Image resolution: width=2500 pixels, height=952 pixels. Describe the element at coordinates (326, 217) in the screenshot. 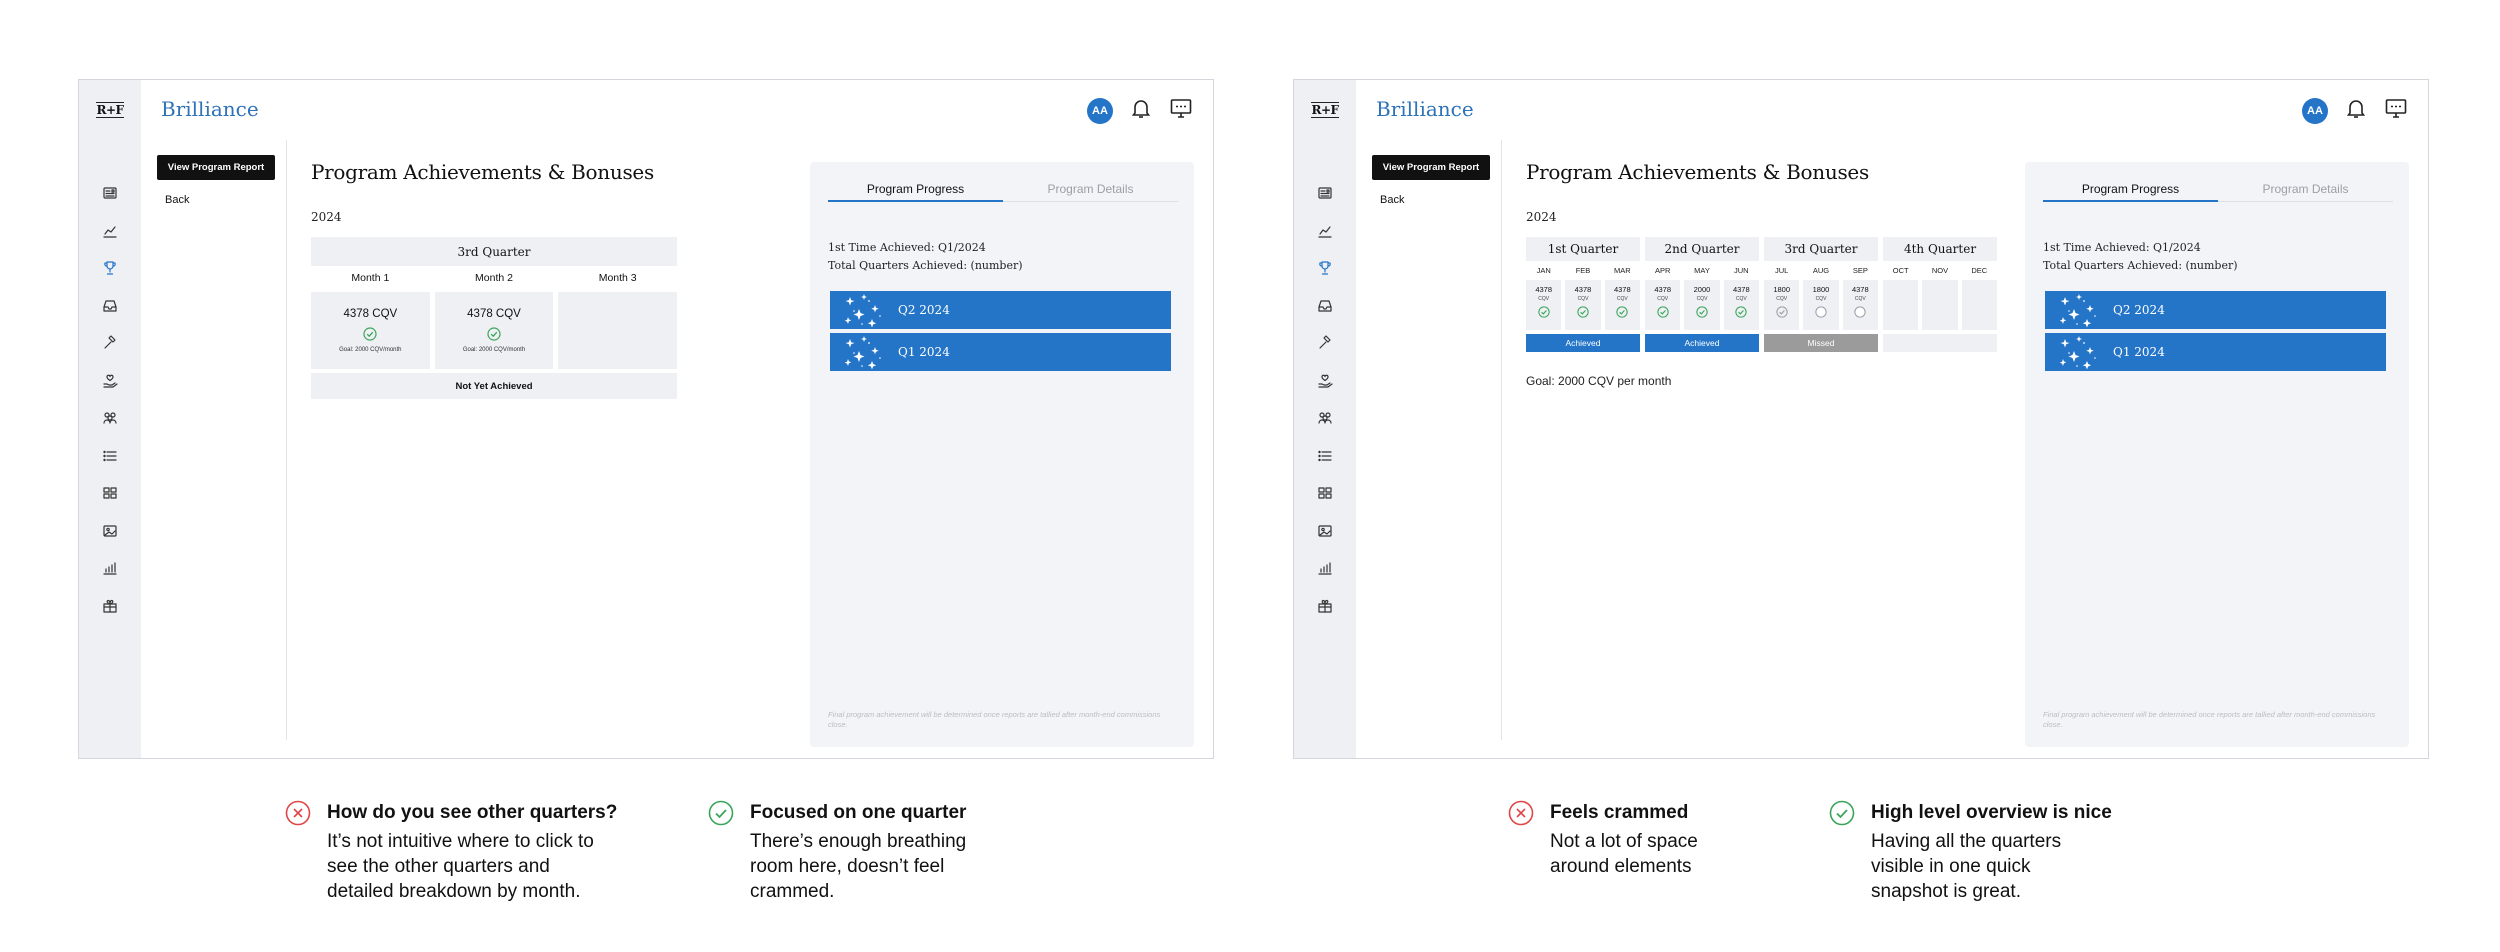

I see `year-label: 2024` at that location.